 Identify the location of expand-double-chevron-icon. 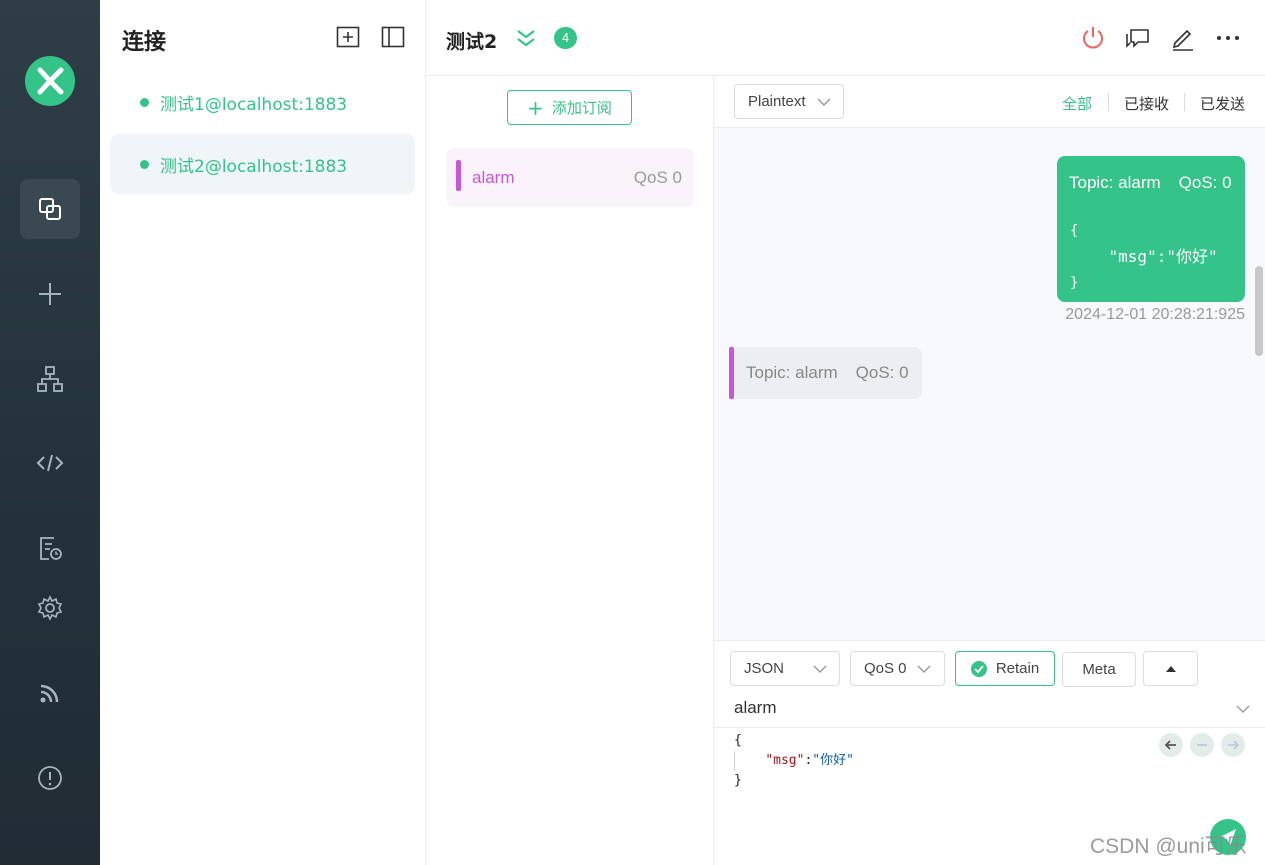
(526, 38).